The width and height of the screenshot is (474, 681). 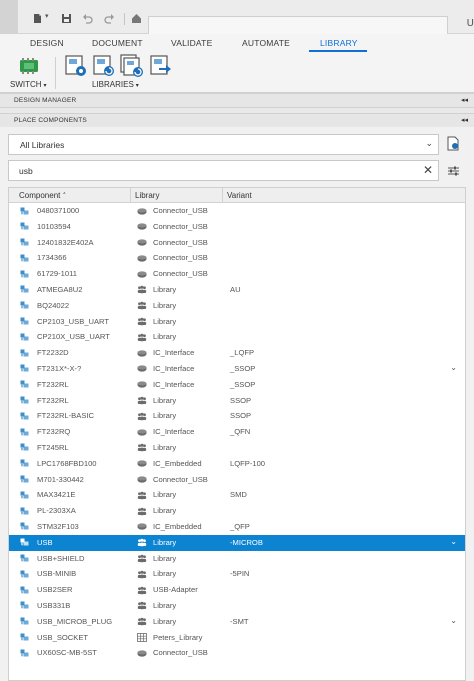 I want to click on table-row: MAX3421E Library SMD, so click(x=237, y=495).